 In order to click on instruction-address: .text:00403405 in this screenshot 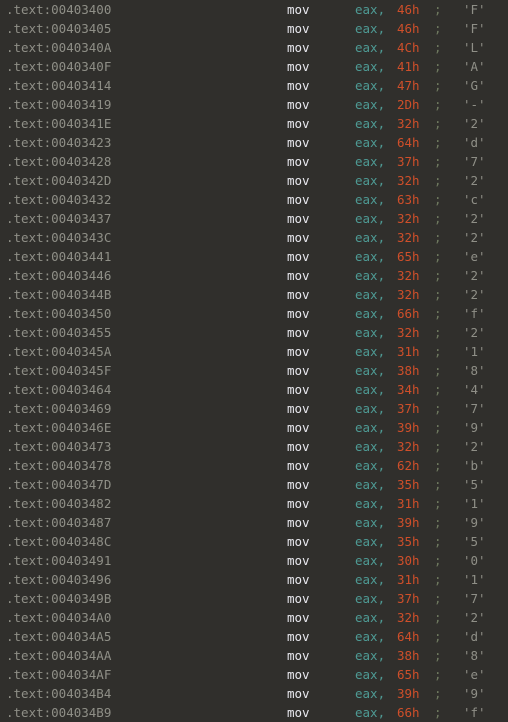, I will do `click(58, 28)`.